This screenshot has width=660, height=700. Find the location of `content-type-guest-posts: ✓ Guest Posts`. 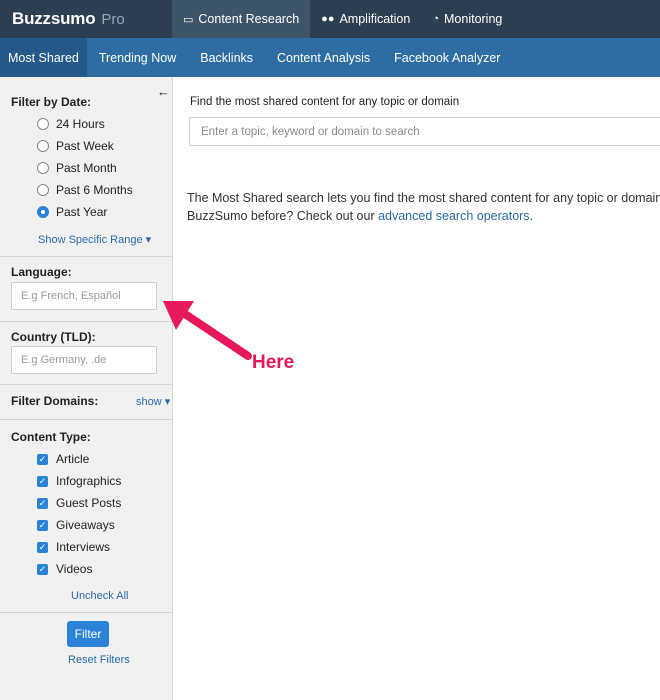

content-type-guest-posts: ✓ Guest Posts is located at coordinates (79, 503).